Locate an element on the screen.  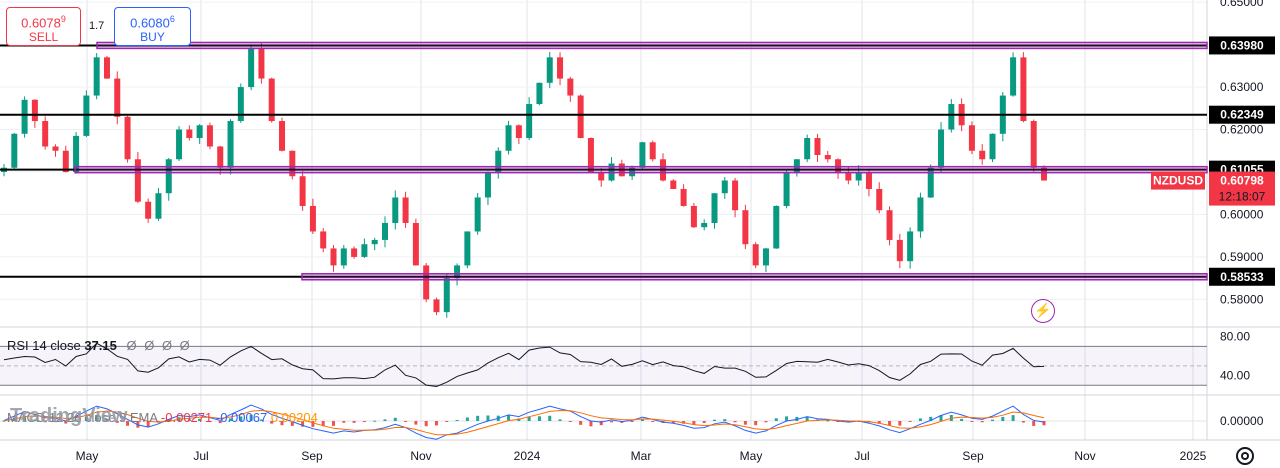
buy-button: 0.60806 BUY is located at coordinates (152, 26).